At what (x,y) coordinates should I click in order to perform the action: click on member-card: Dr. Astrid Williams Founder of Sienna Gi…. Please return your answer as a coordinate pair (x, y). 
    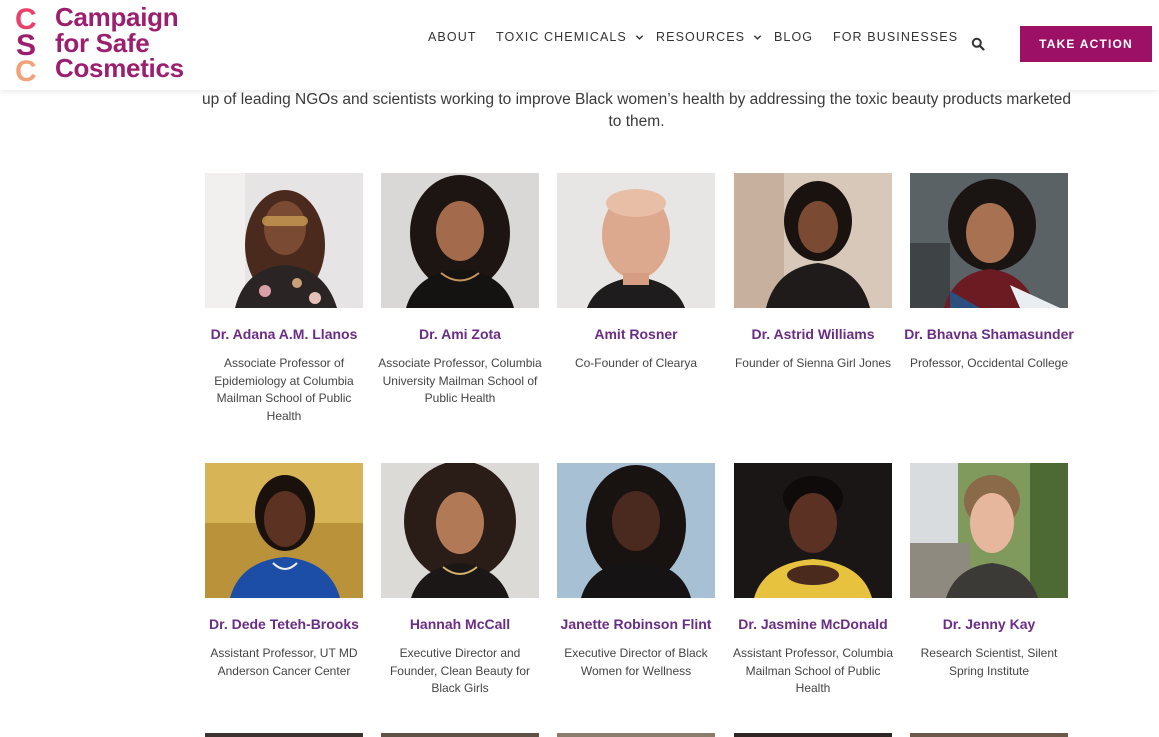
    Looking at the image, I should click on (813, 273).